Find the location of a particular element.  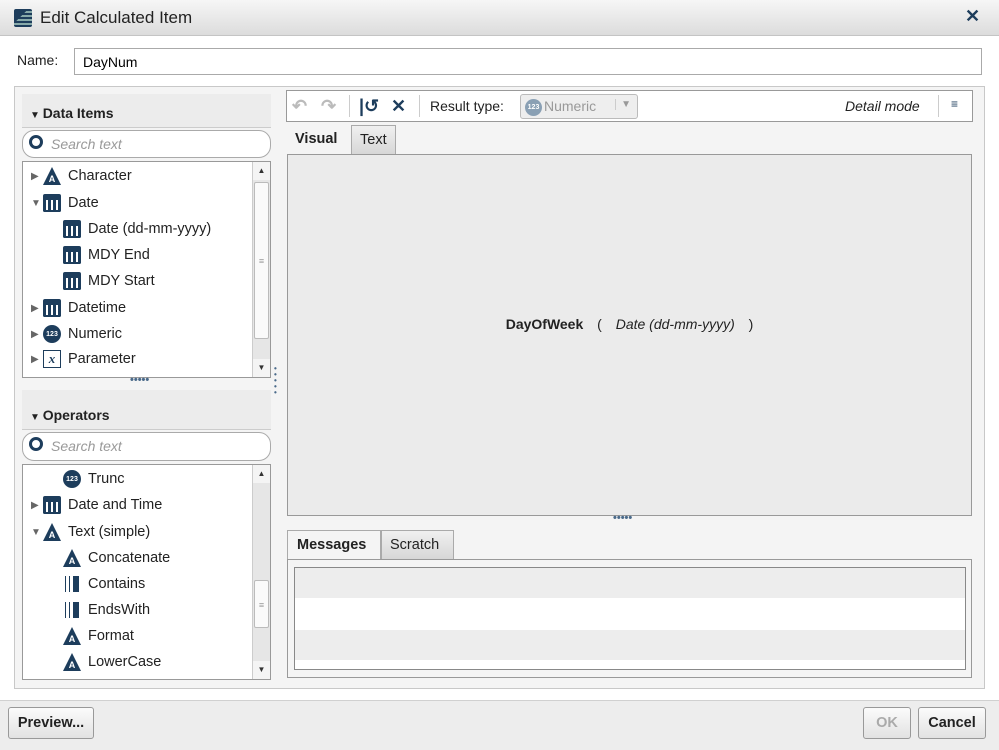

clear-icon: ✕ is located at coordinates (398, 106).